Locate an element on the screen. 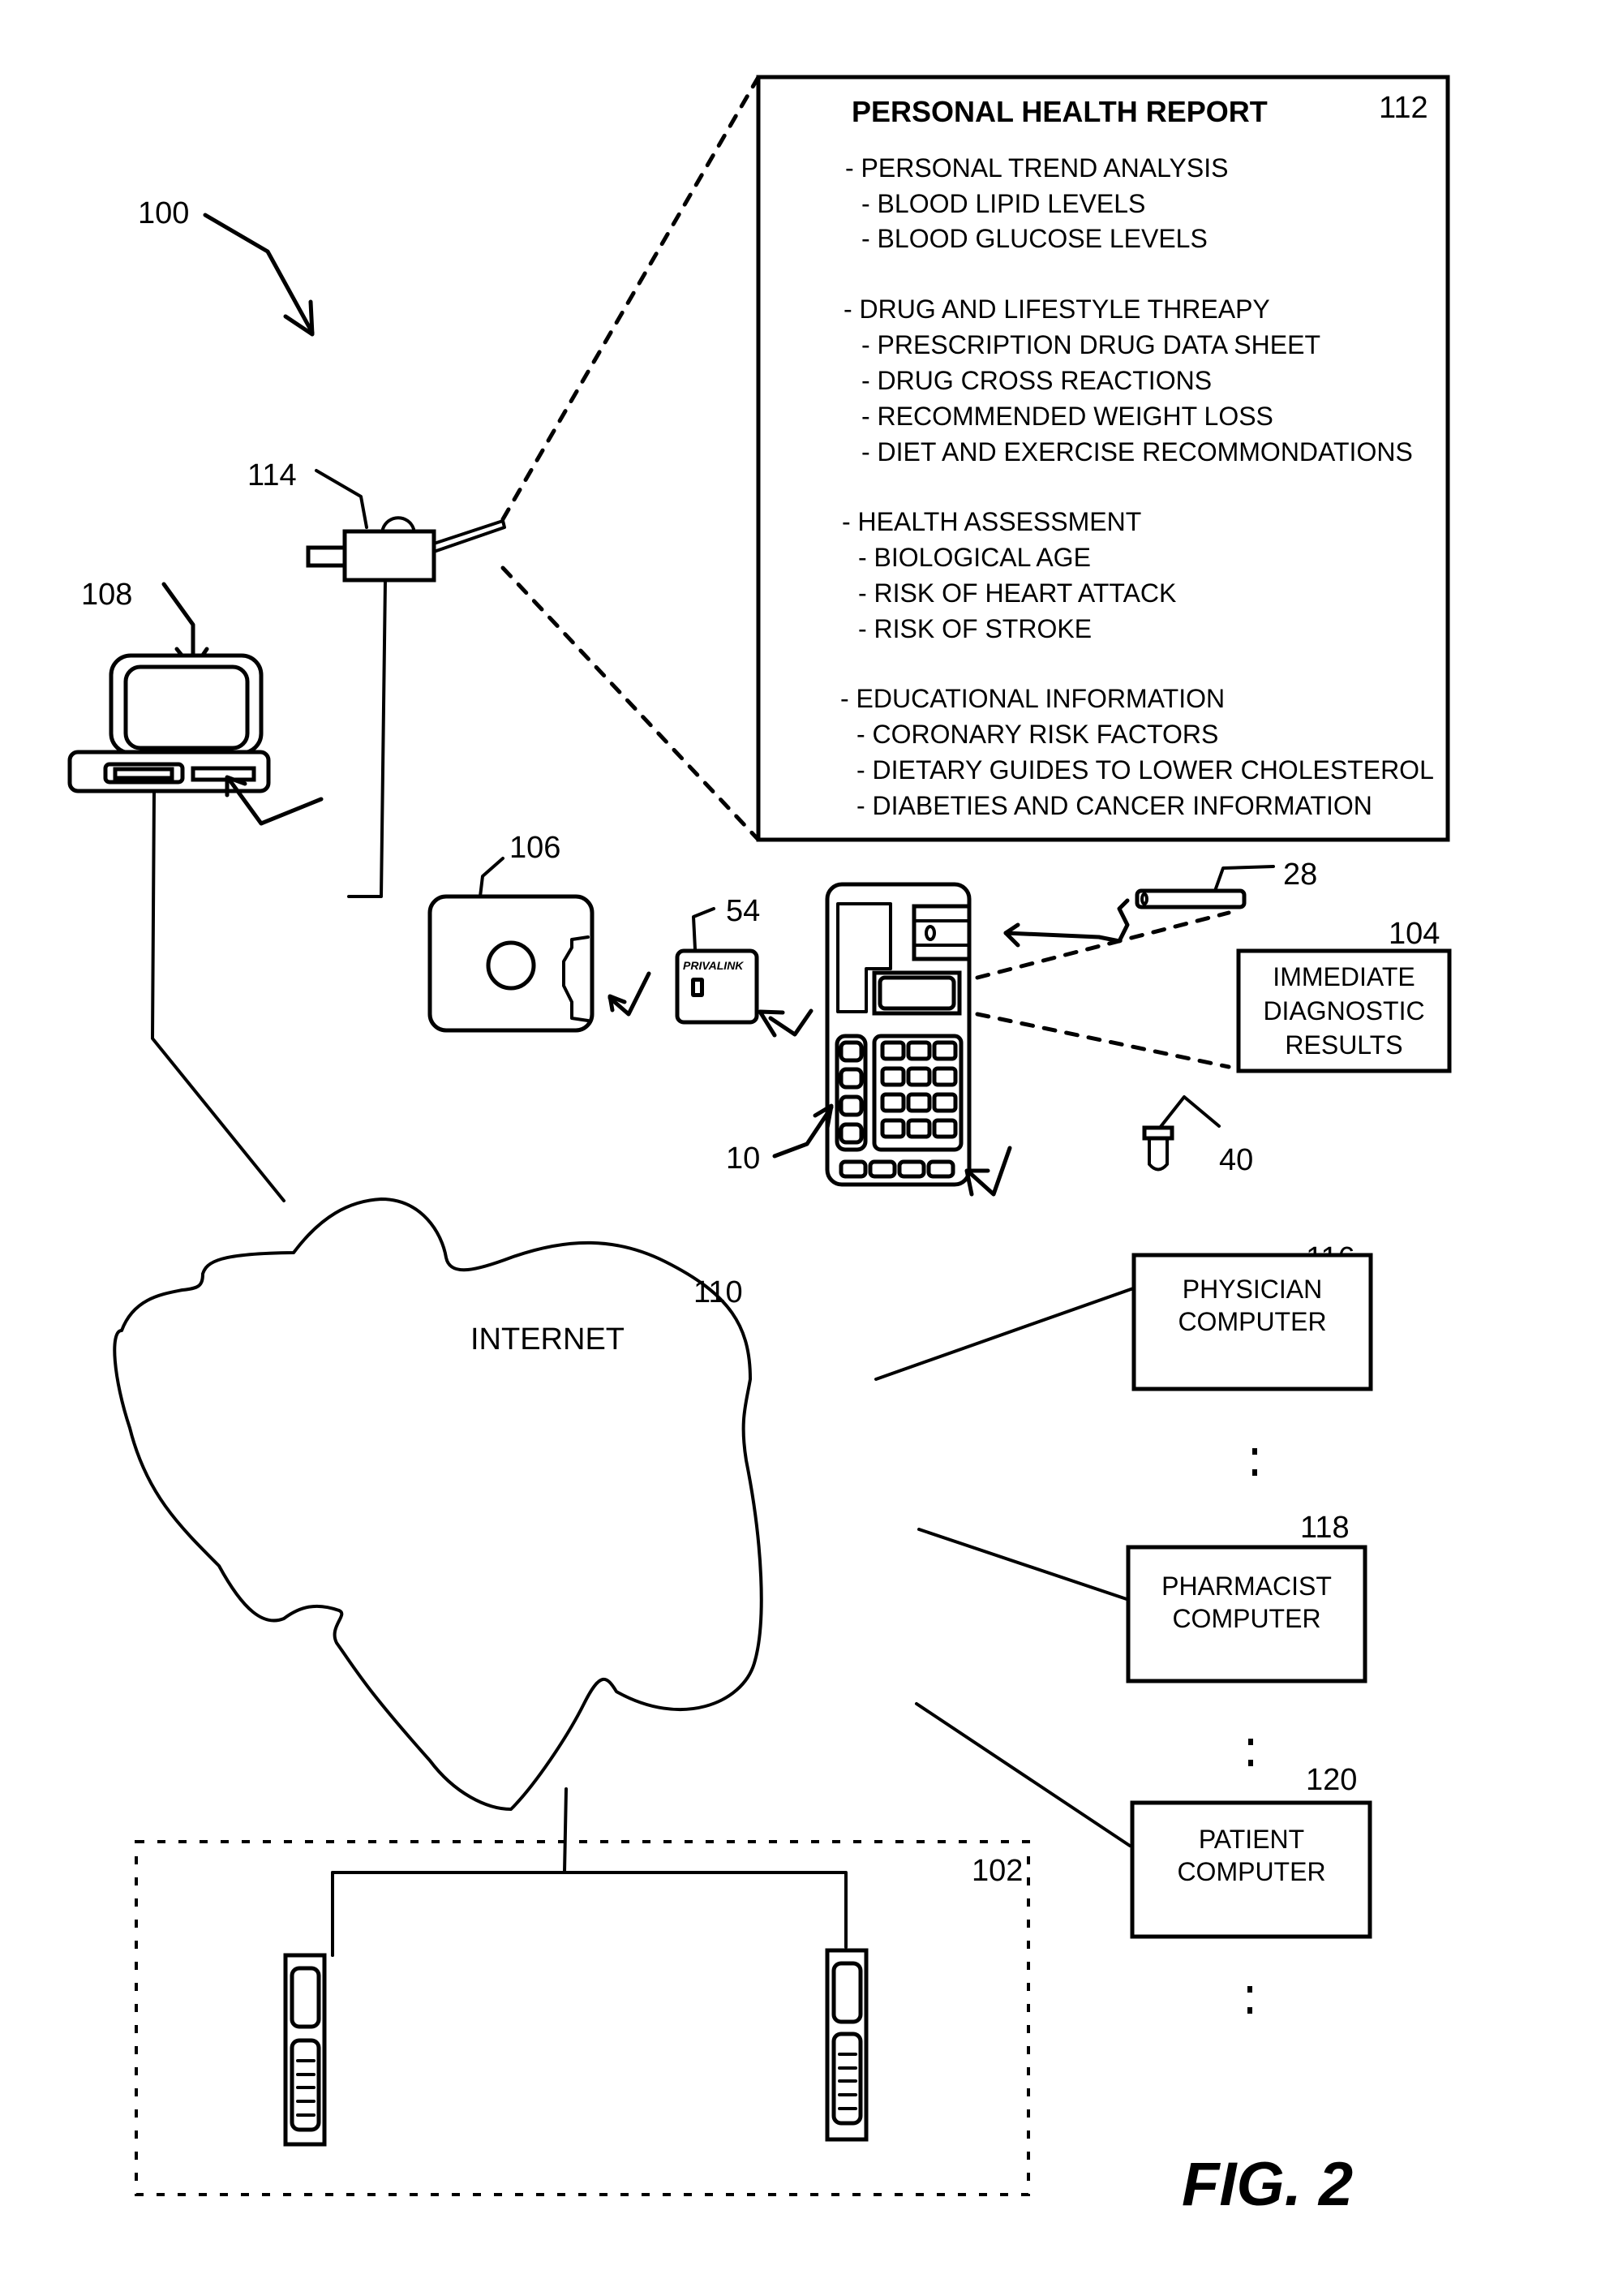 This screenshot has height=2296, width=1597. server-right is located at coordinates (847, 2045).